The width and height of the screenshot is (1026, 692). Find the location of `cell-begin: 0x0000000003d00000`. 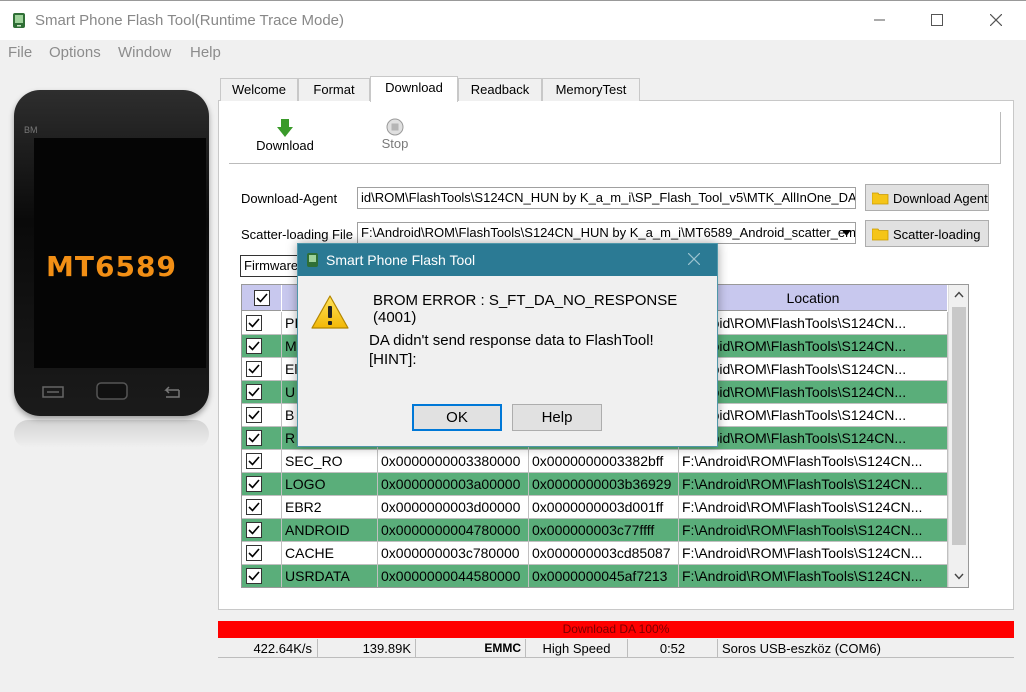

cell-begin: 0x0000000003d00000 is located at coordinates (453, 507).